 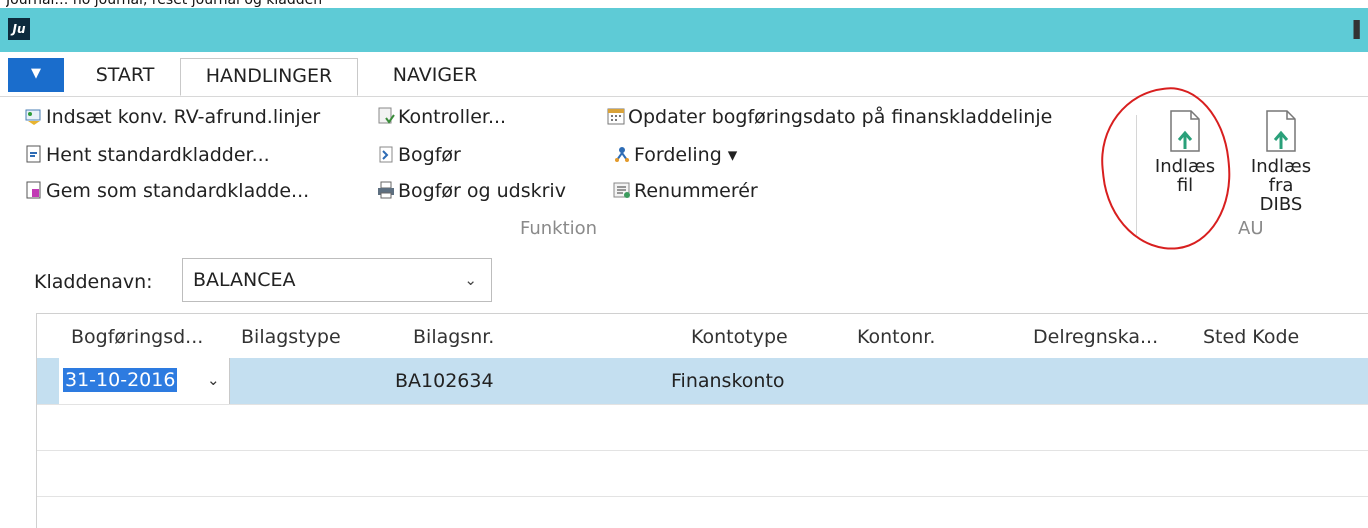 I want to click on post-icon, so click(x=386, y=154).